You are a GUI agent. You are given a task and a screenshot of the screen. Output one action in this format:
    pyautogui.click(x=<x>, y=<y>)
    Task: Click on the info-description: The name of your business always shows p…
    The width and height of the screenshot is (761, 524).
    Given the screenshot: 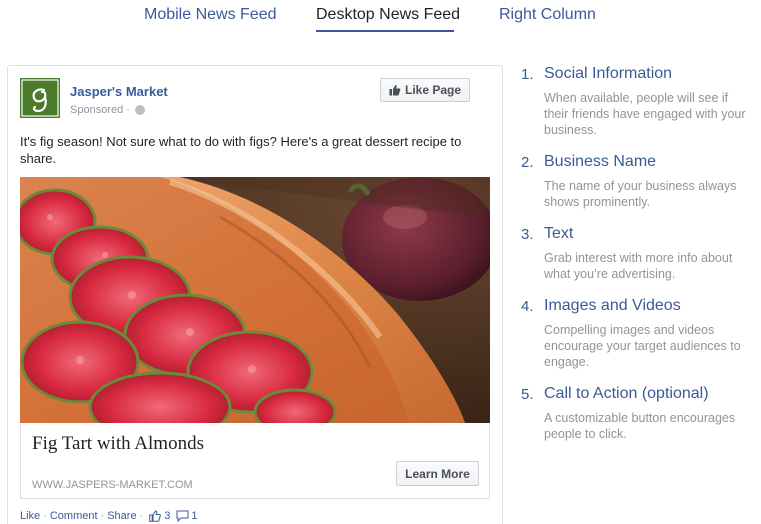 What is the action you would take?
    pyautogui.click(x=640, y=194)
    